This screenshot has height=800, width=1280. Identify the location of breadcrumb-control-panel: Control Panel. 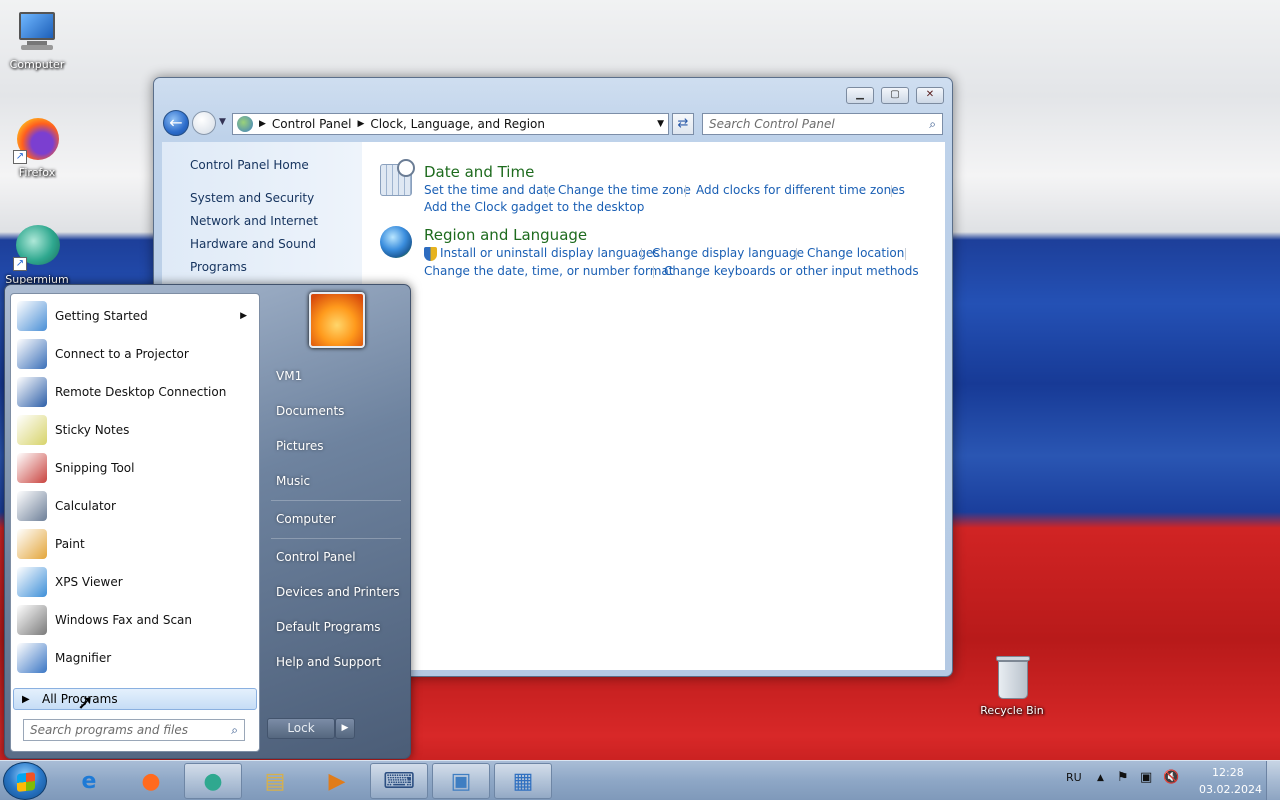
(312, 124).